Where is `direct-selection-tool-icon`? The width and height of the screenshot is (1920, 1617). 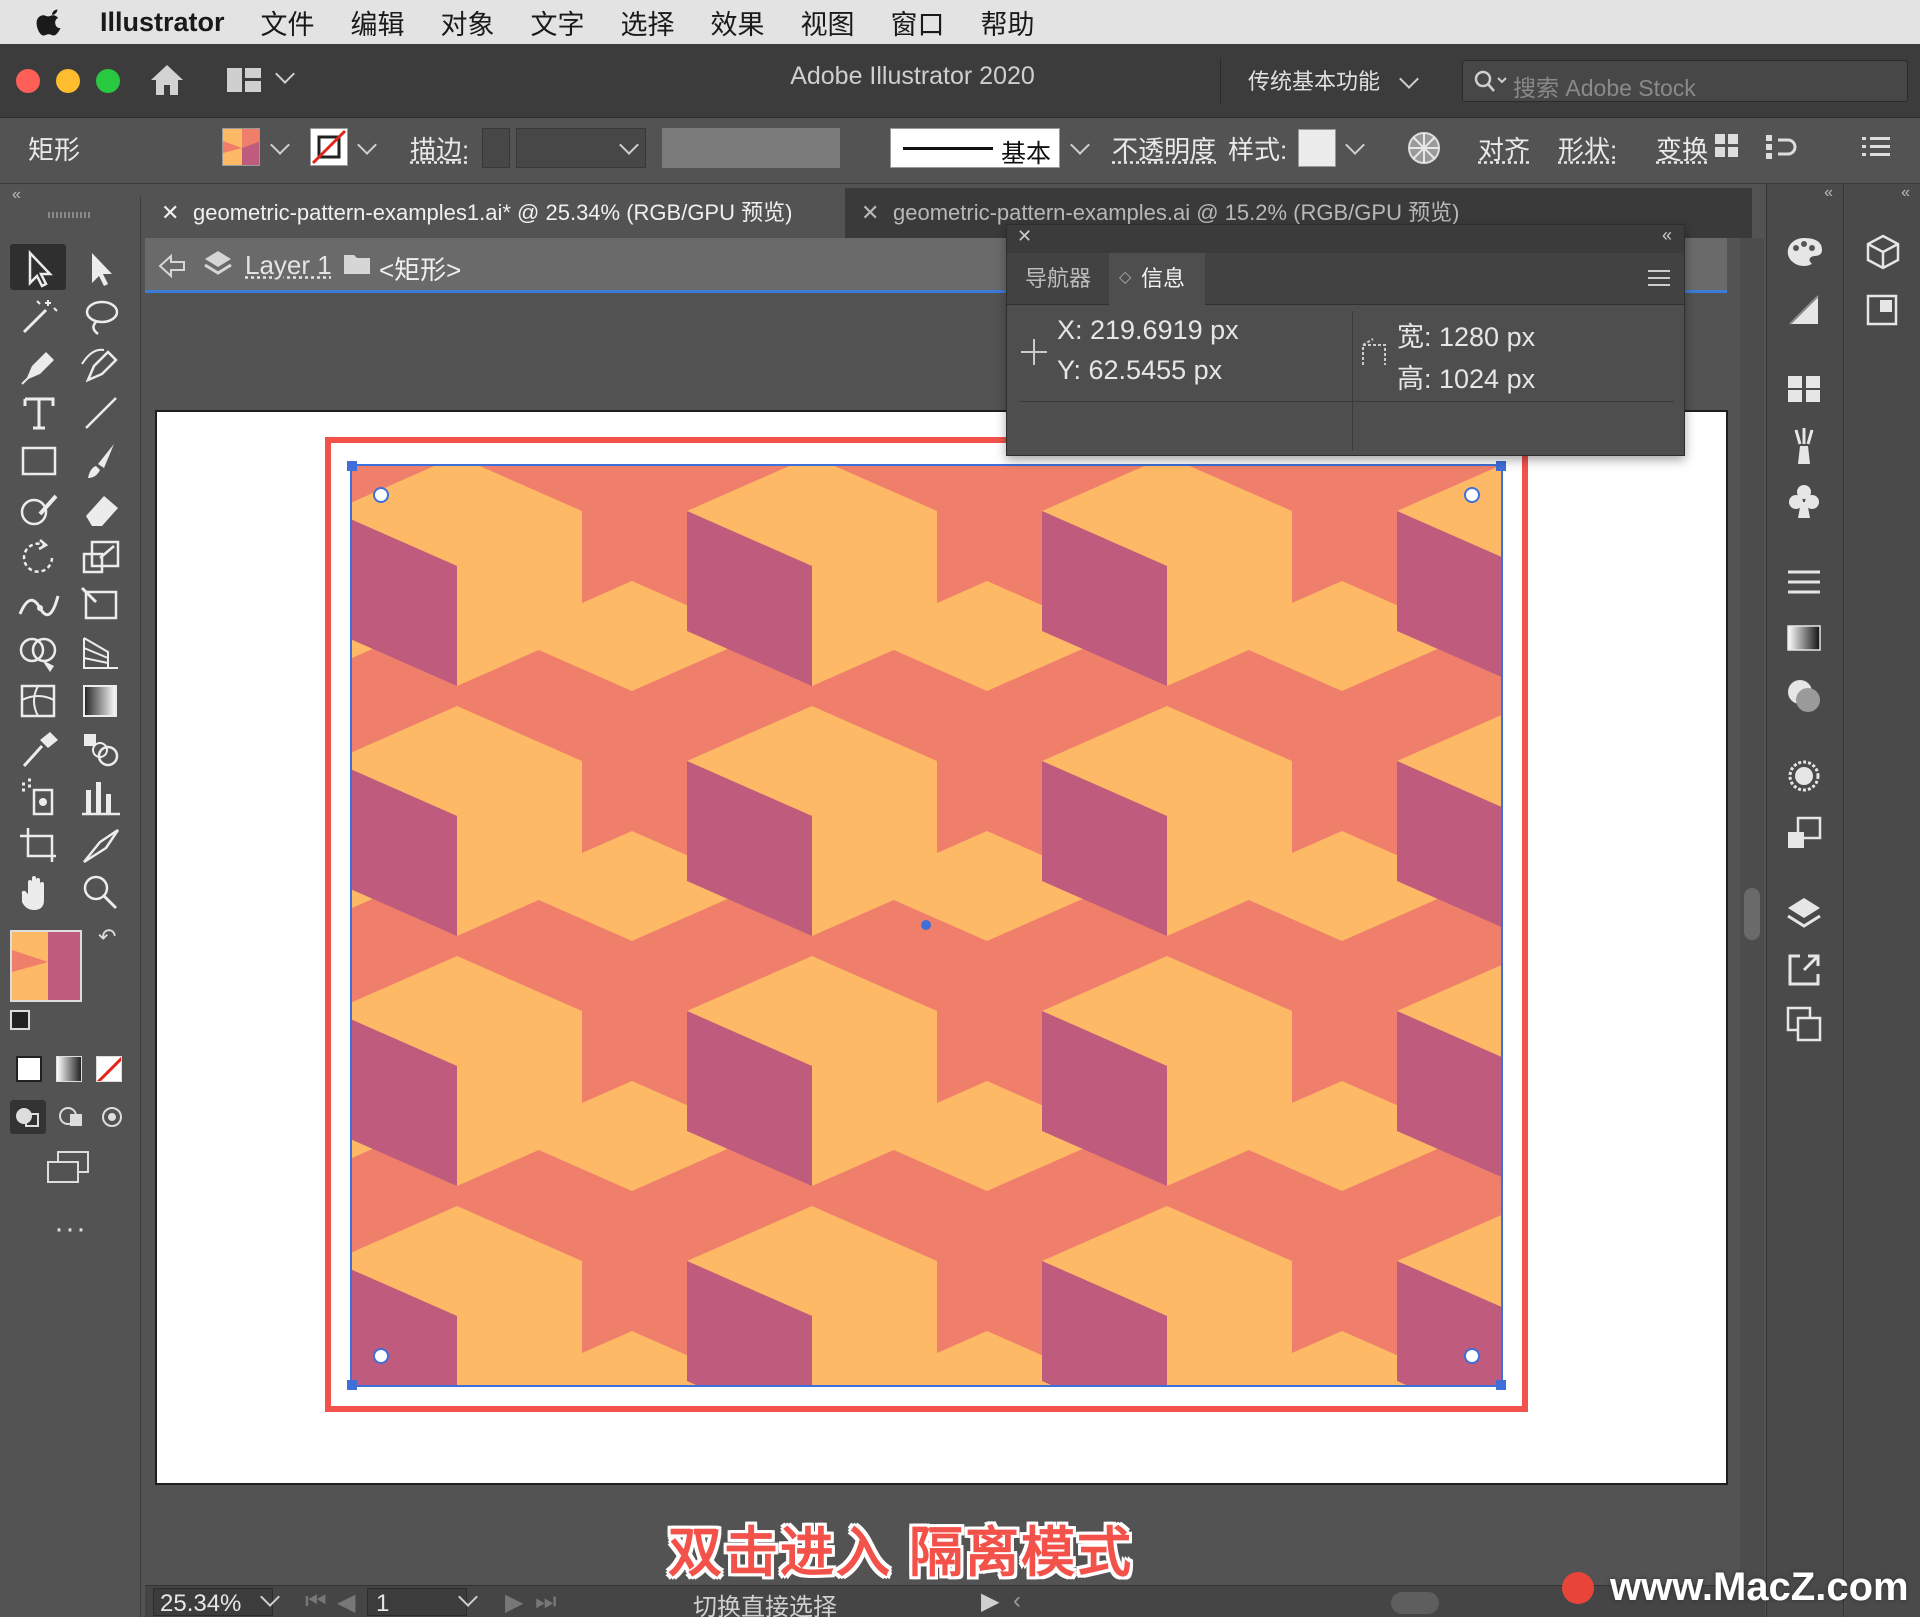
direct-selection-tool-icon is located at coordinates (101, 268).